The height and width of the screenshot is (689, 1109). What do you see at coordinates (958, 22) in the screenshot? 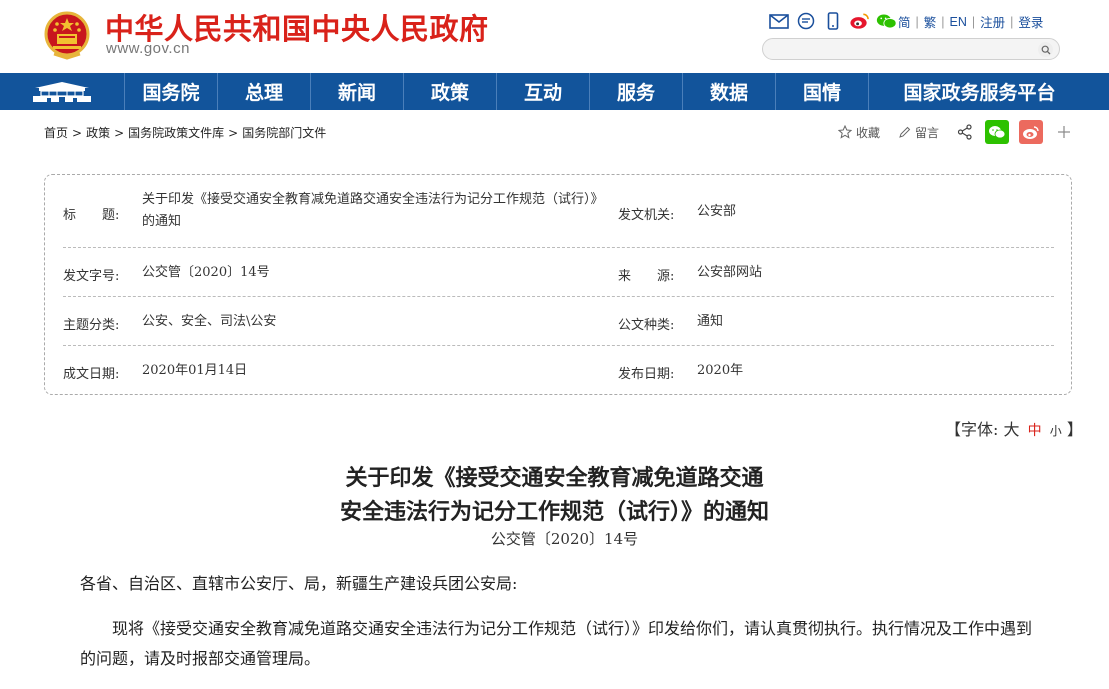
I see `english-link: EN` at bounding box center [958, 22].